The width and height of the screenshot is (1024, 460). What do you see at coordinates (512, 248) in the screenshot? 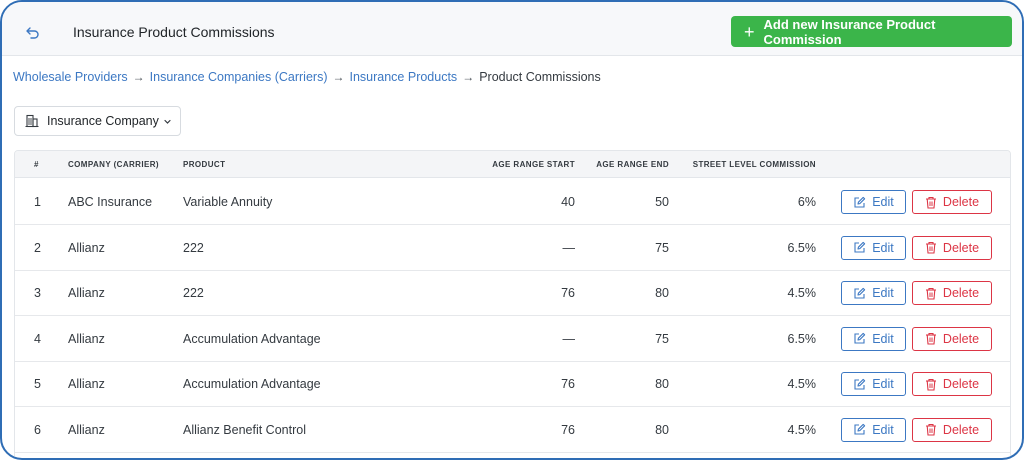
I see `table-row: 2 Allianz 222 — 75 6.5% Edit Delete` at bounding box center [512, 248].